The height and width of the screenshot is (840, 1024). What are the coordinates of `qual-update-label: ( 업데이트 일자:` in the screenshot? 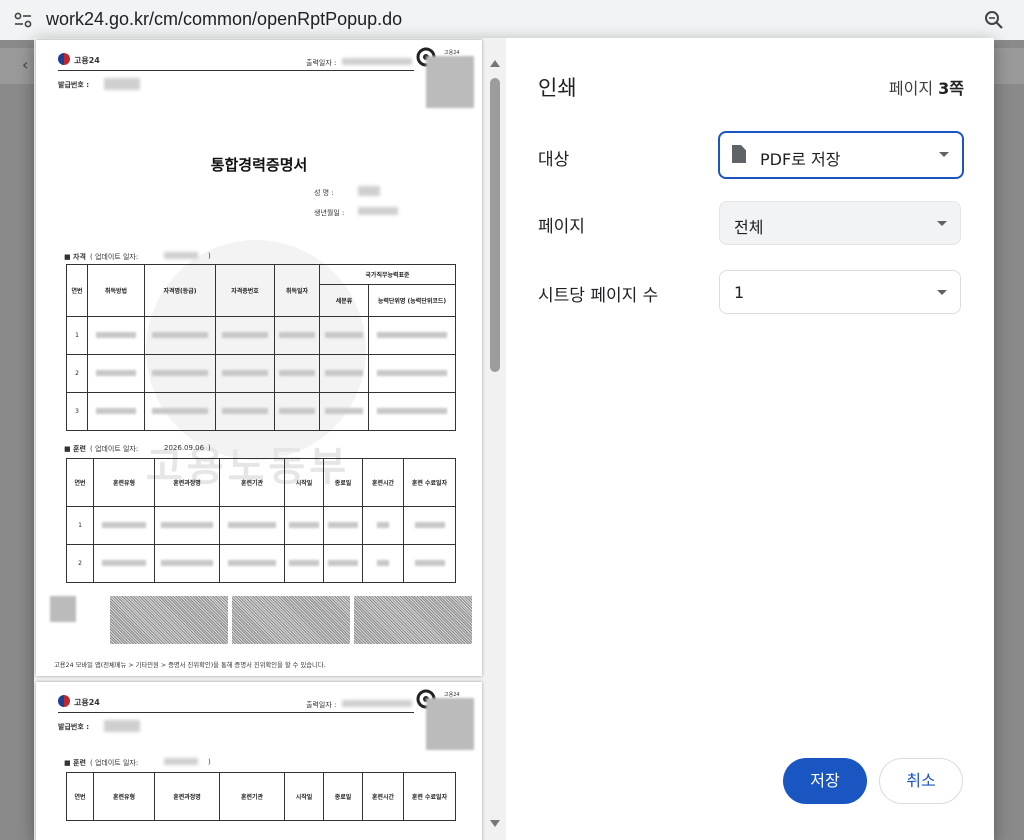 It's located at (114, 257).